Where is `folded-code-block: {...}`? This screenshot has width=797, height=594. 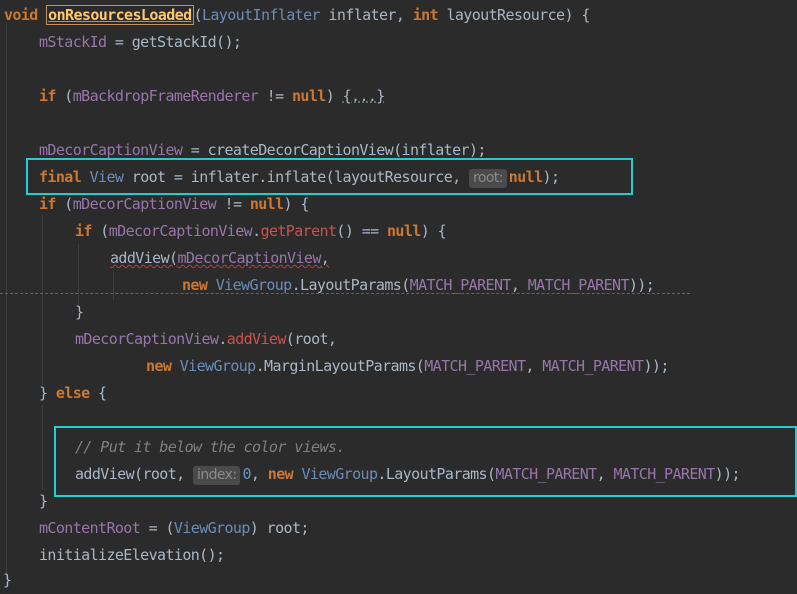
folded-code-block: {...} is located at coordinates (364, 96).